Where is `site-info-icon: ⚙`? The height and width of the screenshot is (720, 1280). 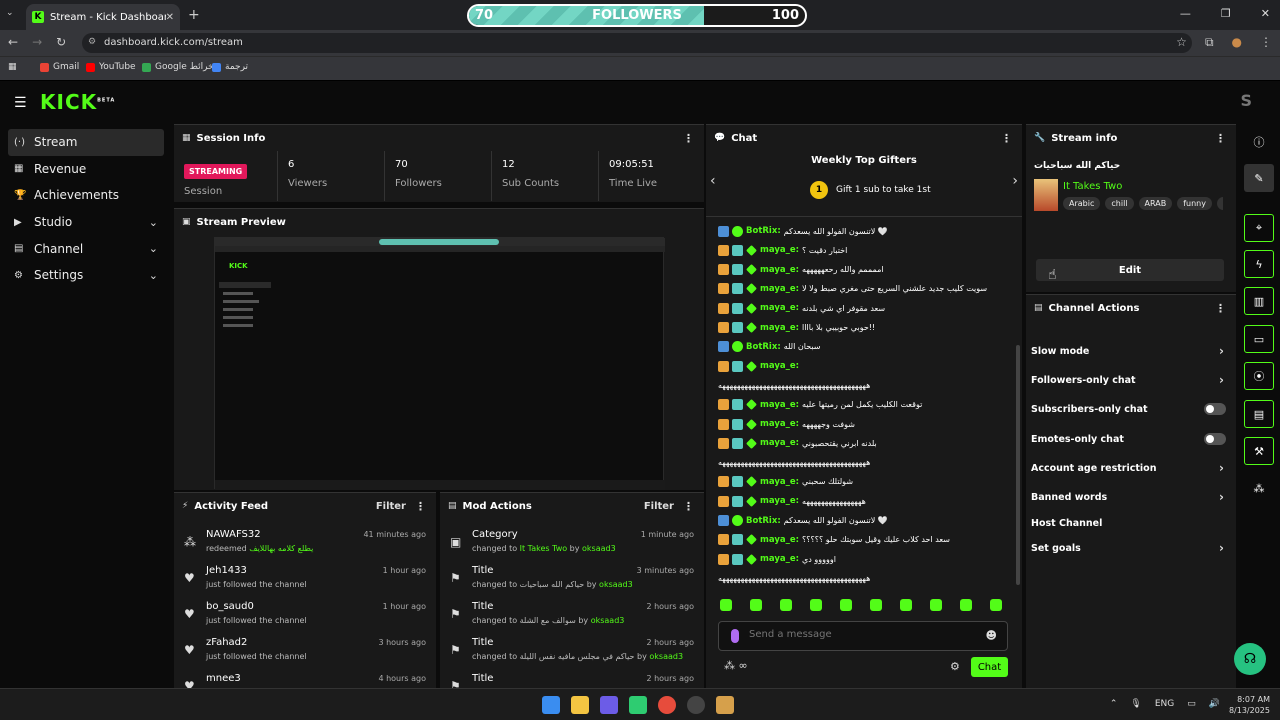
site-info-icon: ⚙ is located at coordinates (92, 42).